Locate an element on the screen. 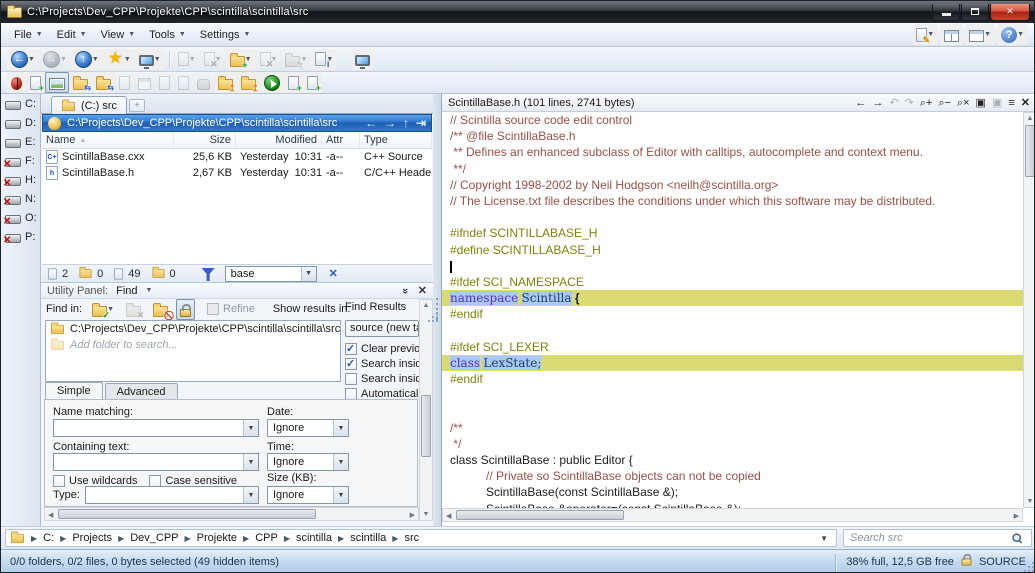  column-header-modified: Modified is located at coordinates (279, 140).